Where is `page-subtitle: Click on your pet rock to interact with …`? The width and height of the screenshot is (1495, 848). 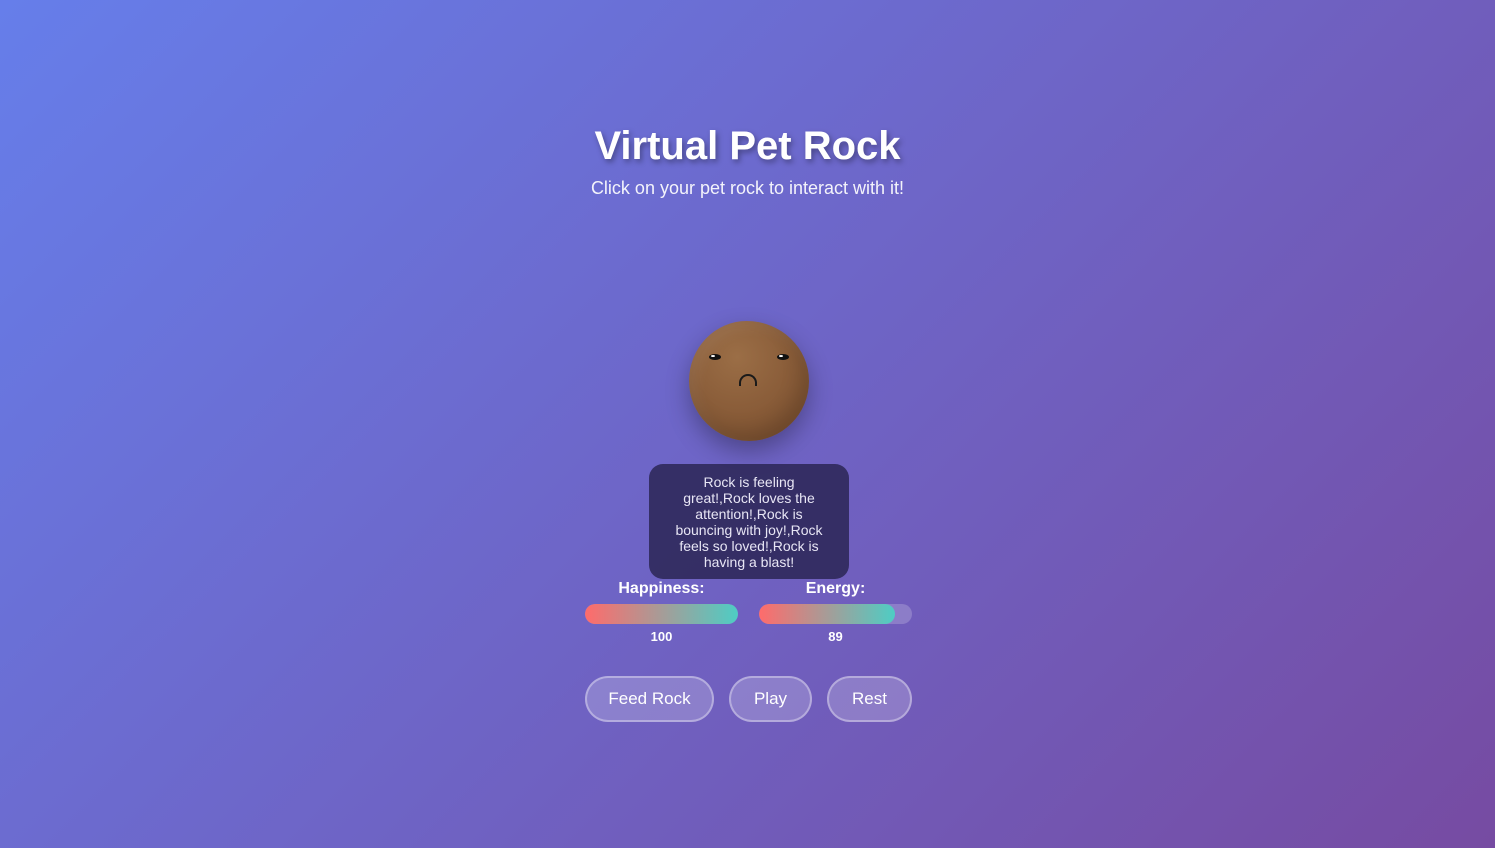 page-subtitle: Click on your pet rock to interact with … is located at coordinates (747, 188).